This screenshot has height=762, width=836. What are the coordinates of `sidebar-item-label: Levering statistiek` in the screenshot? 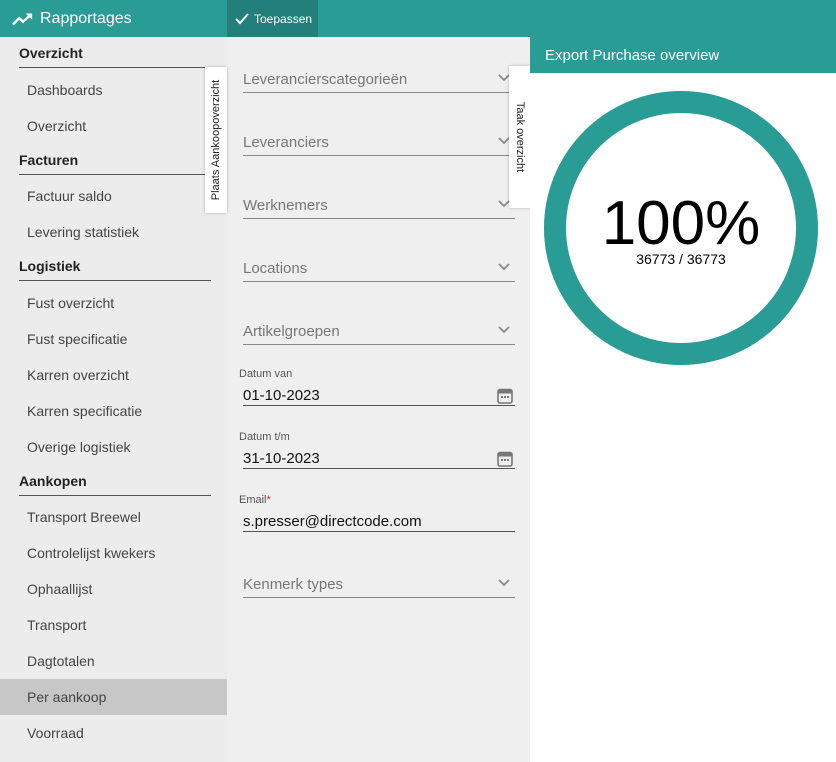 It's located at (83, 232).